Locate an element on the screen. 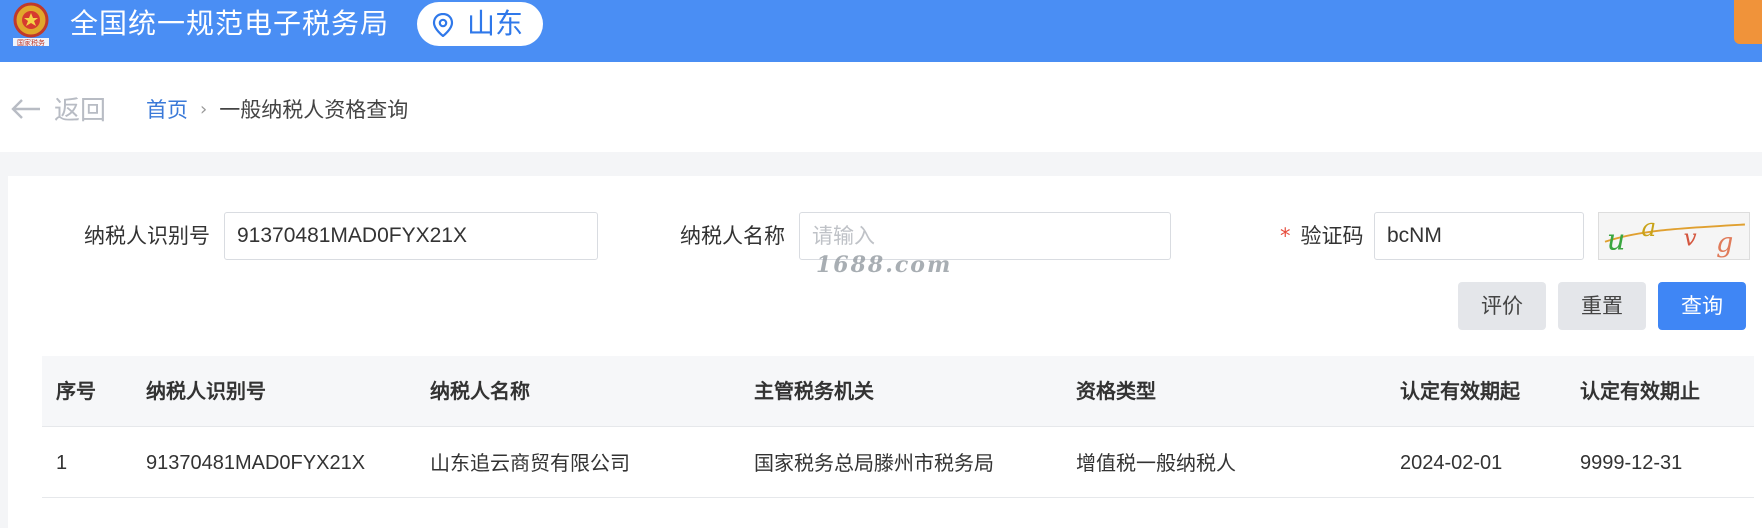 The image size is (1762, 528). cell-qualification-type: 增值税一般纳税人 is located at coordinates (1156, 463).